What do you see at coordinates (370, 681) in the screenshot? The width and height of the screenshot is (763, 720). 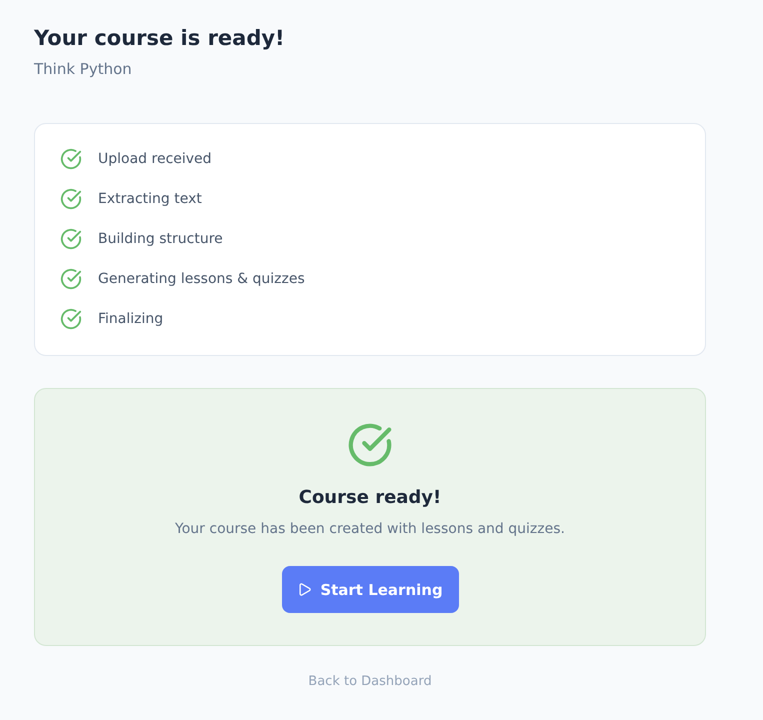 I see `back-to-dashboard-link: Back to Dashboard` at bounding box center [370, 681].